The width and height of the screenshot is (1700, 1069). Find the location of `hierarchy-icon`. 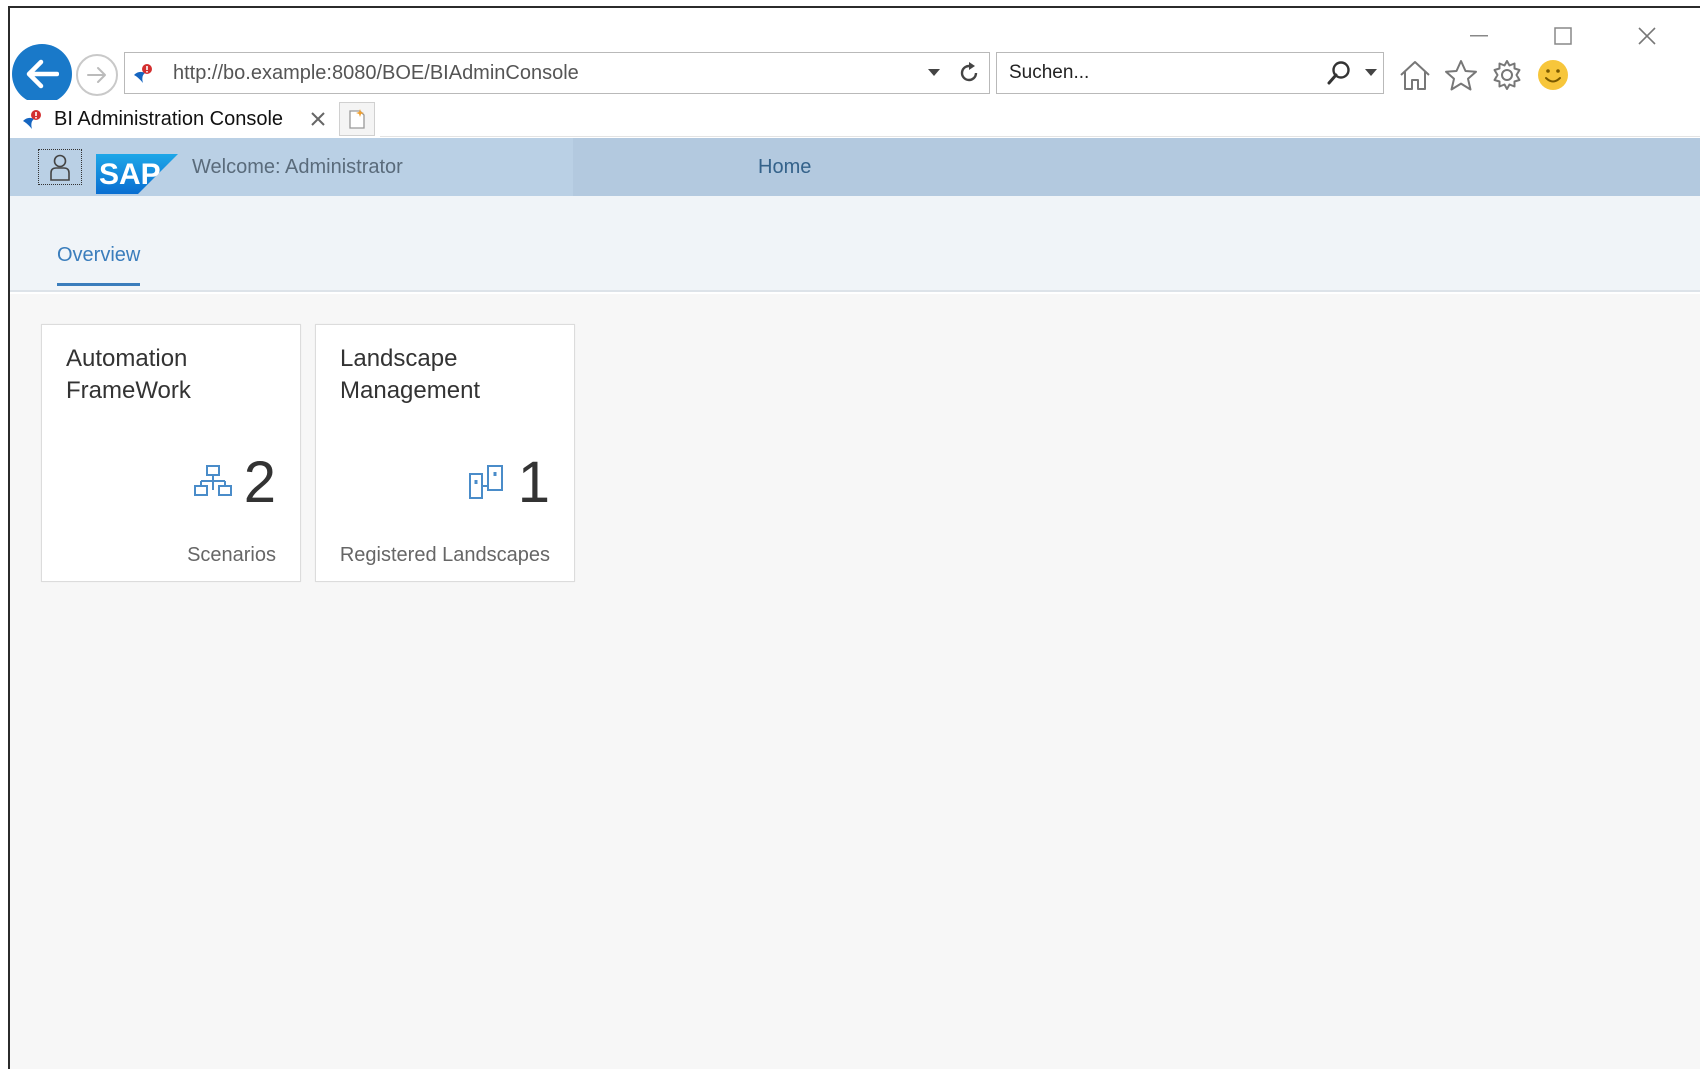

hierarchy-icon is located at coordinates (212, 480).